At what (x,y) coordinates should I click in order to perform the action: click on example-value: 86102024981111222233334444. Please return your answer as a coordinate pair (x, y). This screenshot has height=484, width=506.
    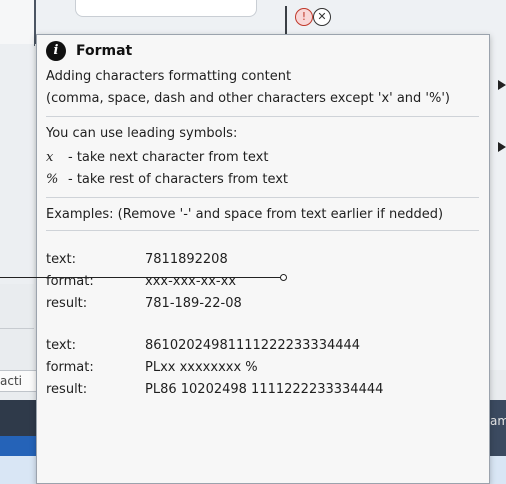
    Looking at the image, I should click on (253, 345).